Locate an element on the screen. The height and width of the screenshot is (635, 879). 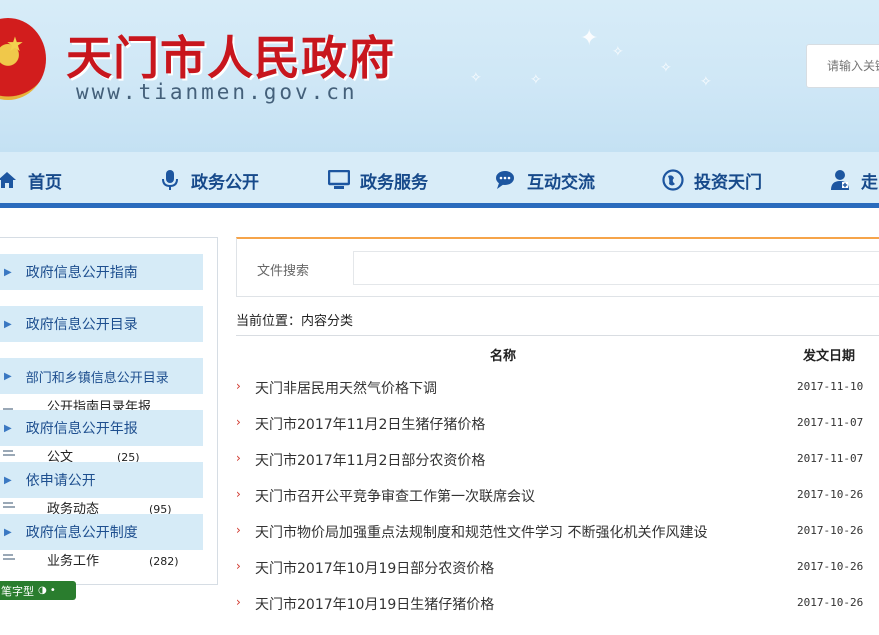
dove-icon: ✦ is located at coordinates (589, 38).